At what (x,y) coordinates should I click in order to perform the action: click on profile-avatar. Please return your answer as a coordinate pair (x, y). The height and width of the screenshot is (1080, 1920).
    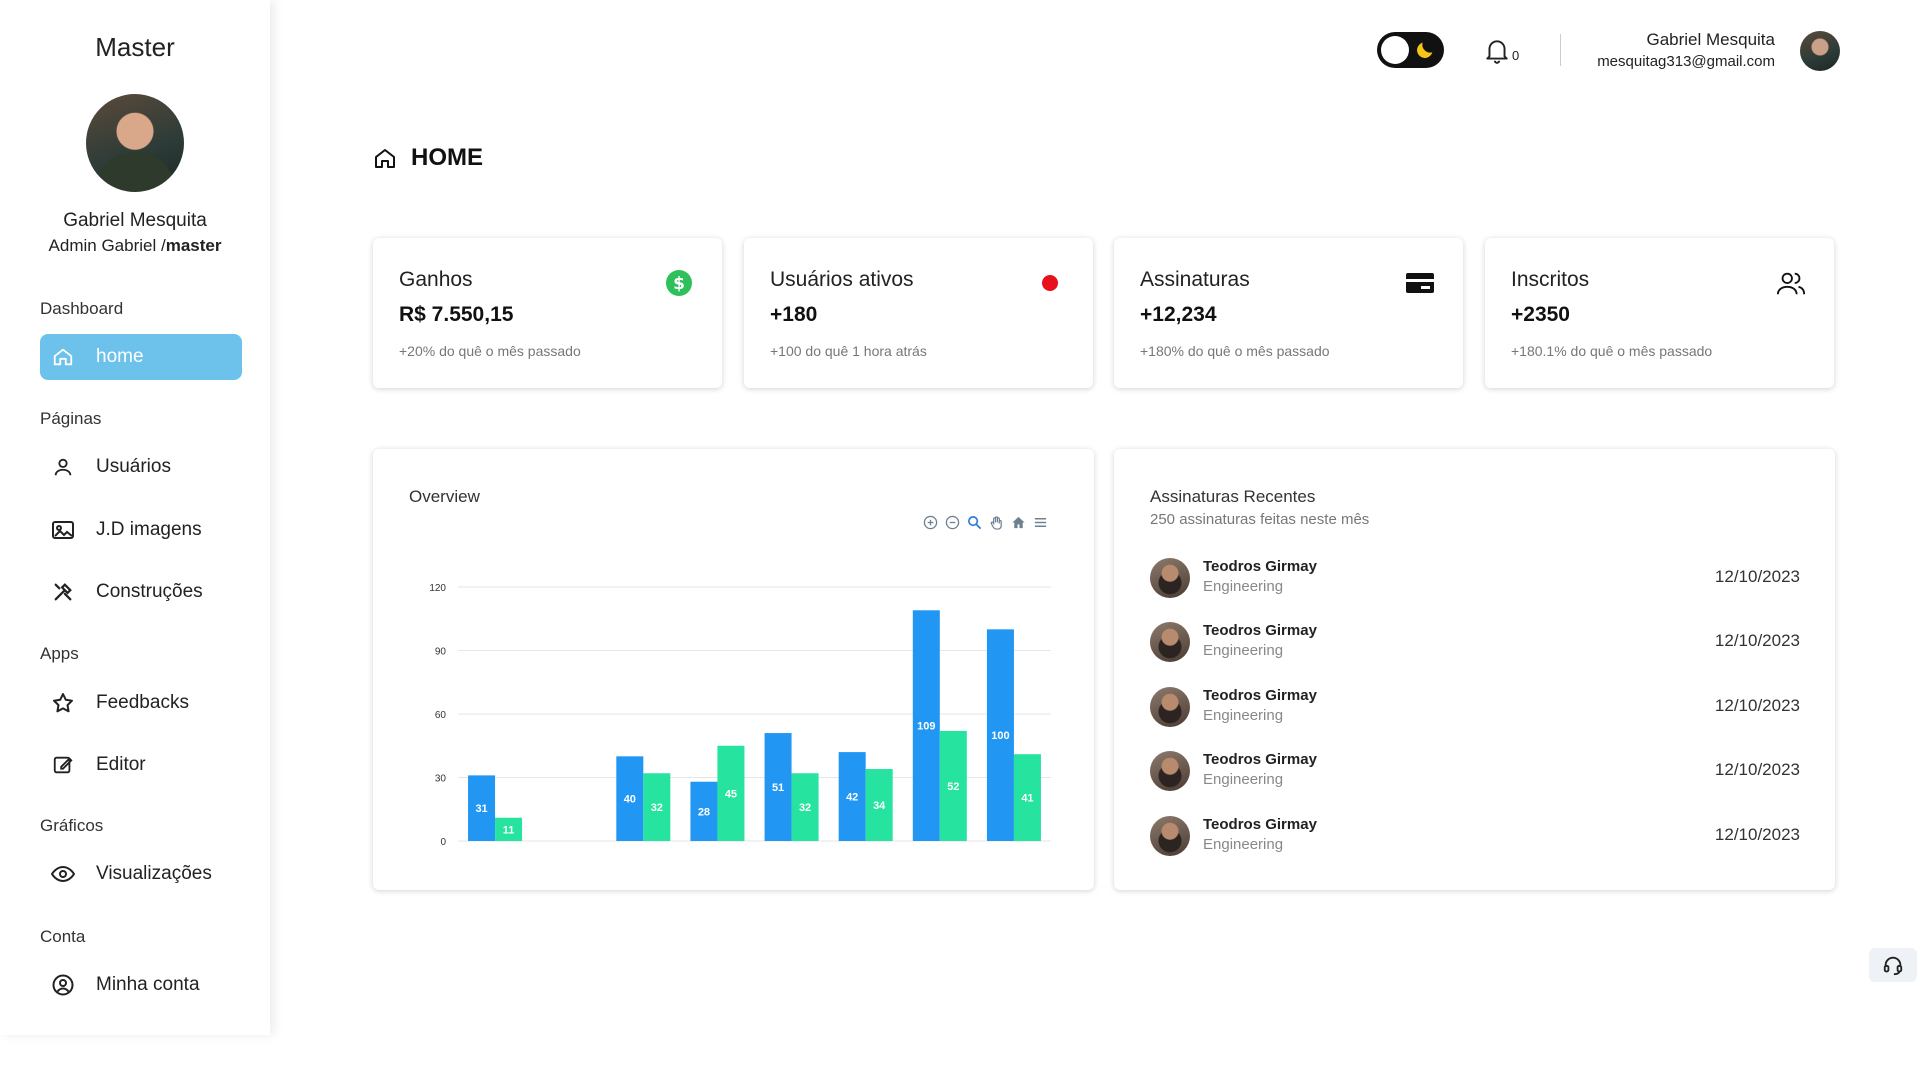
    Looking at the image, I should click on (135, 143).